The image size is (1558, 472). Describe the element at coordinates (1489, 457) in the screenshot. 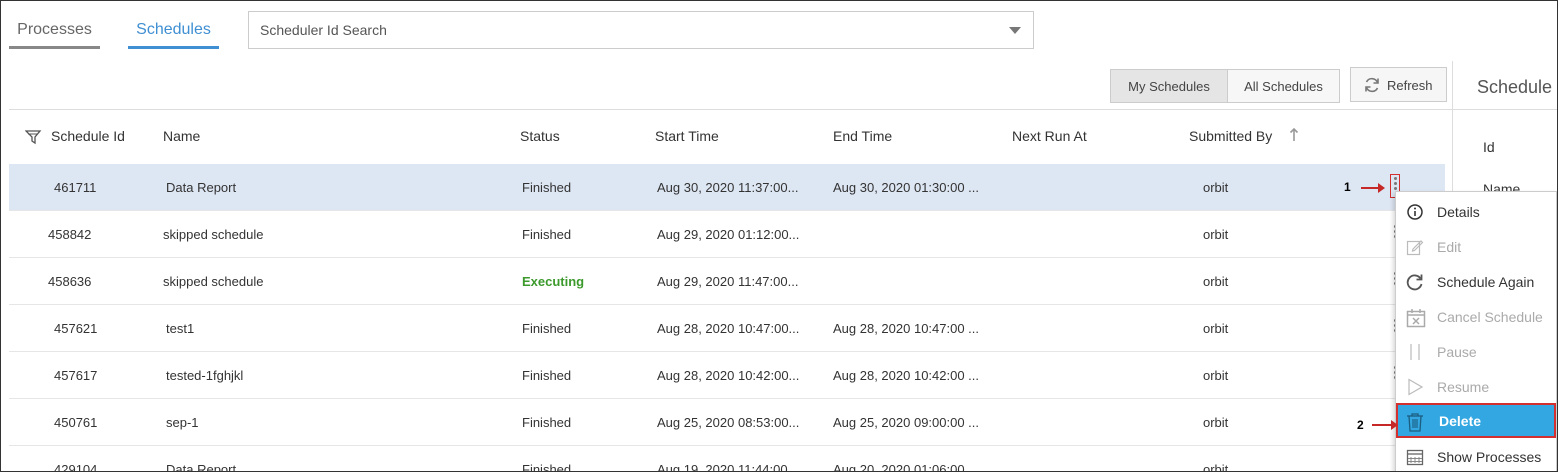

I see `menu-item-label: Show Processes` at that location.